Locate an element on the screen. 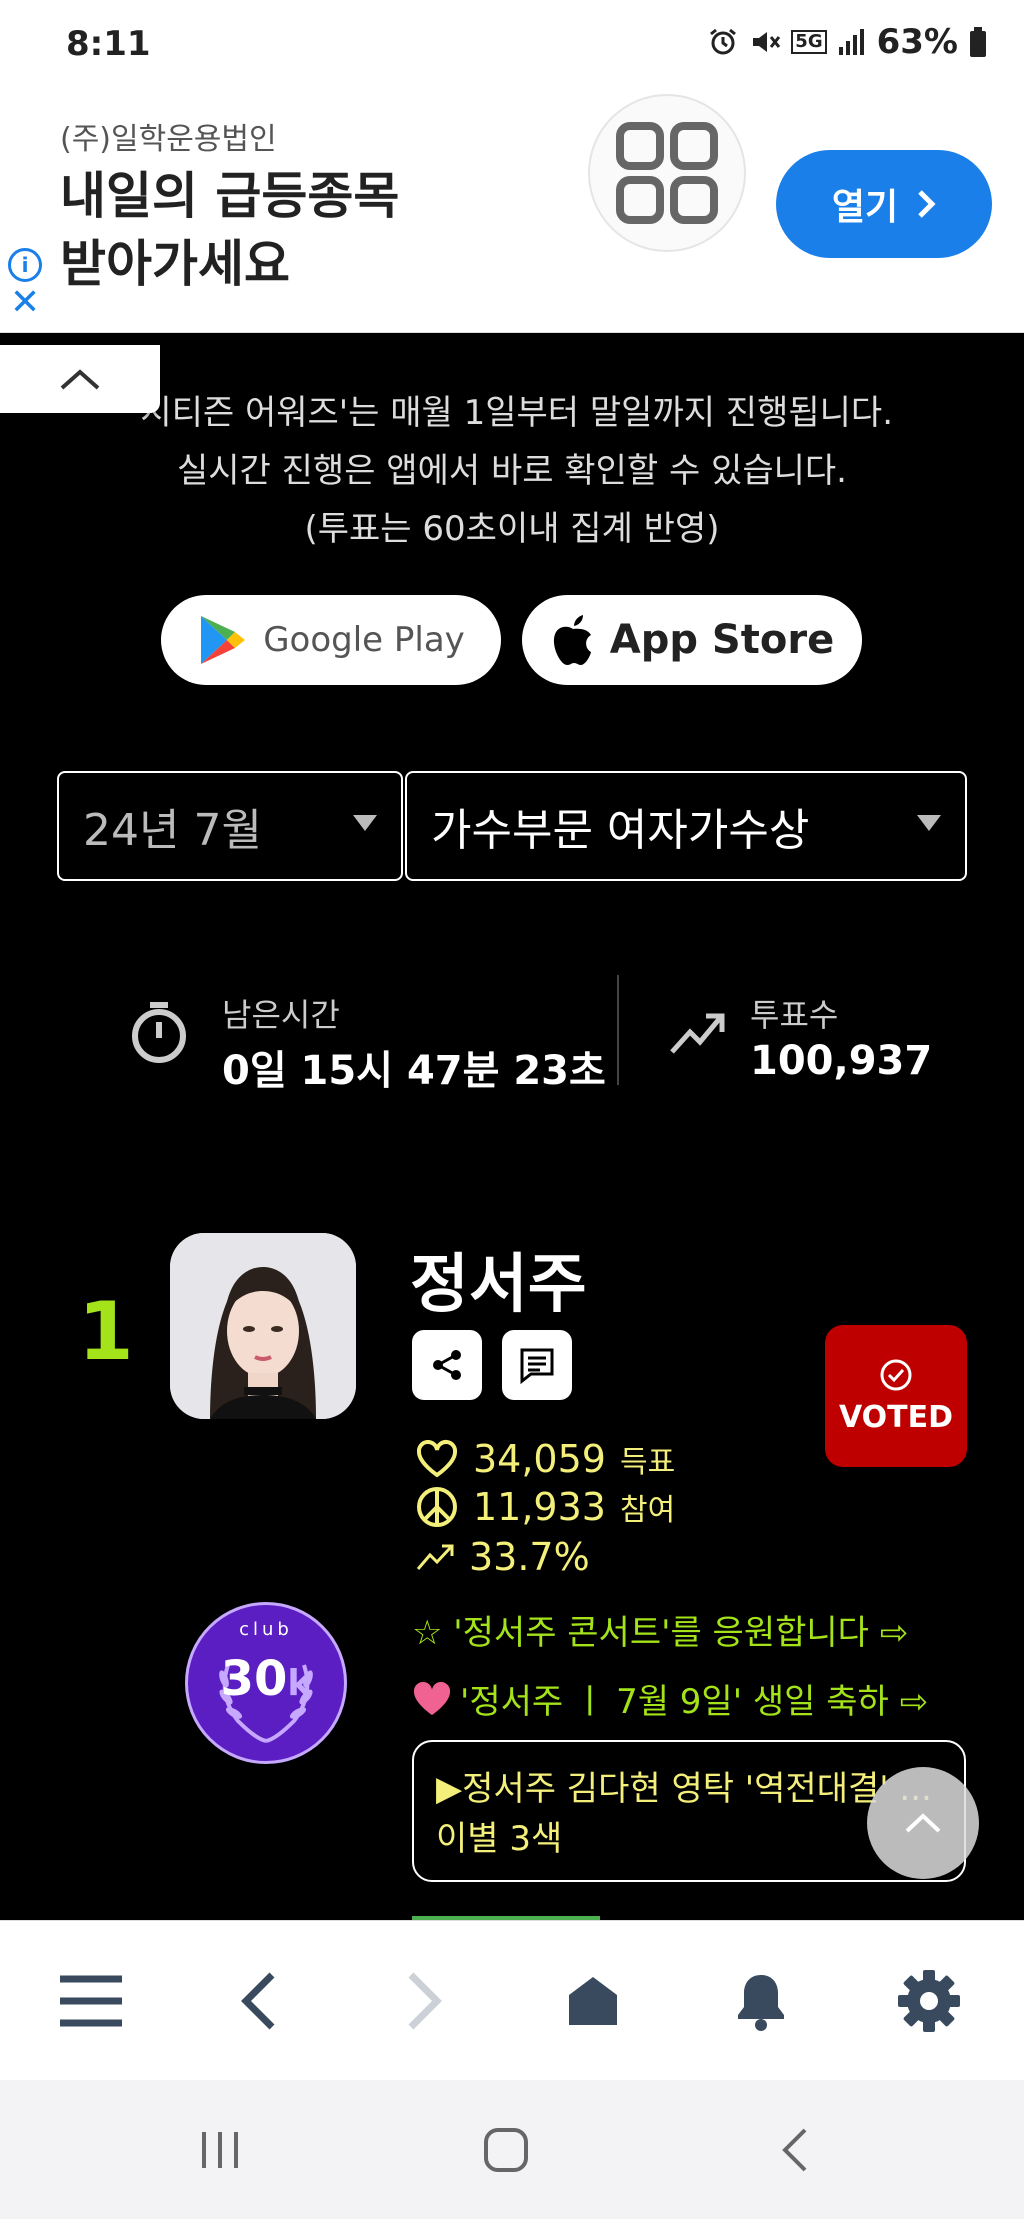  category-select-value: 가수부문 여자가수상 is located at coordinates (620, 830).